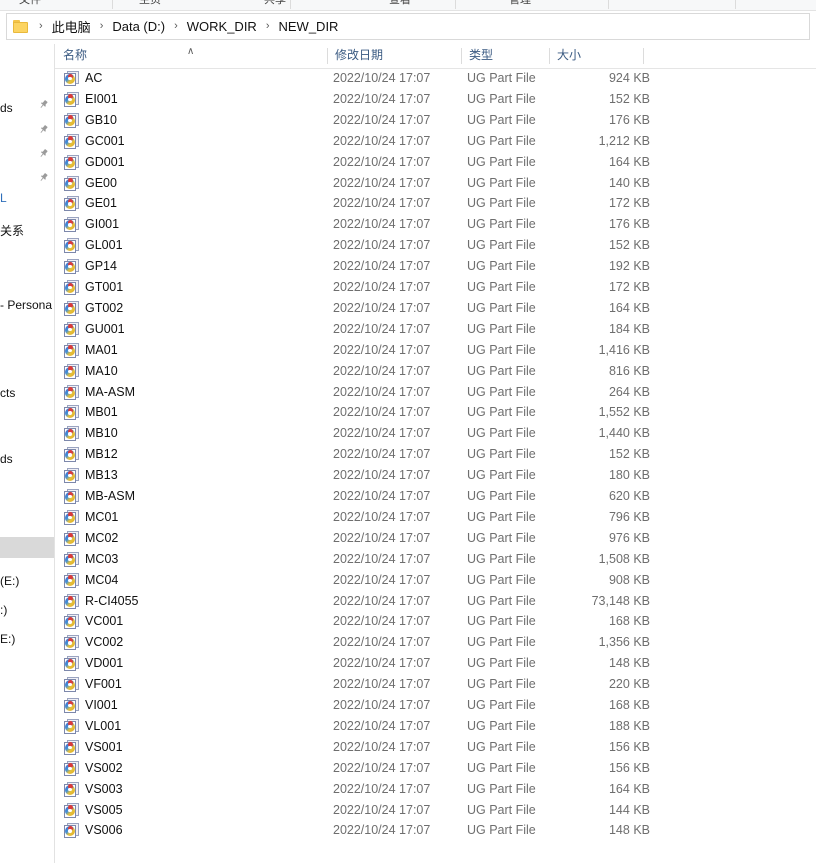 The height and width of the screenshot is (863, 816). I want to click on table-row: VC001 2022/10/24 17:07 UG Part File 168 KB, so click(435, 621).